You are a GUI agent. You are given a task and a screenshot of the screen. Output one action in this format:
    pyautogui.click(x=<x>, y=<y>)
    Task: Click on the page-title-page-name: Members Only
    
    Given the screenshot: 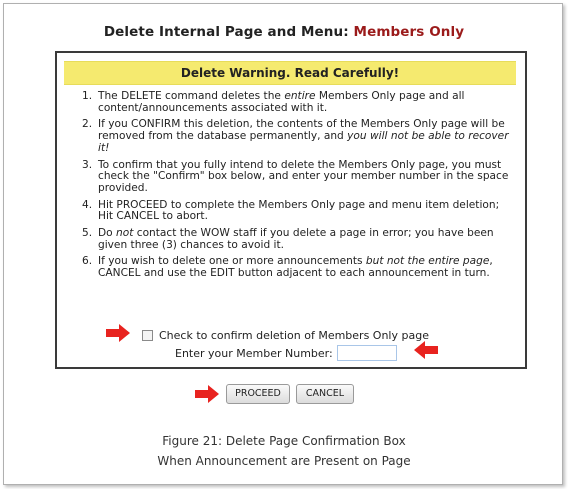 What is the action you would take?
    pyautogui.click(x=409, y=32)
    